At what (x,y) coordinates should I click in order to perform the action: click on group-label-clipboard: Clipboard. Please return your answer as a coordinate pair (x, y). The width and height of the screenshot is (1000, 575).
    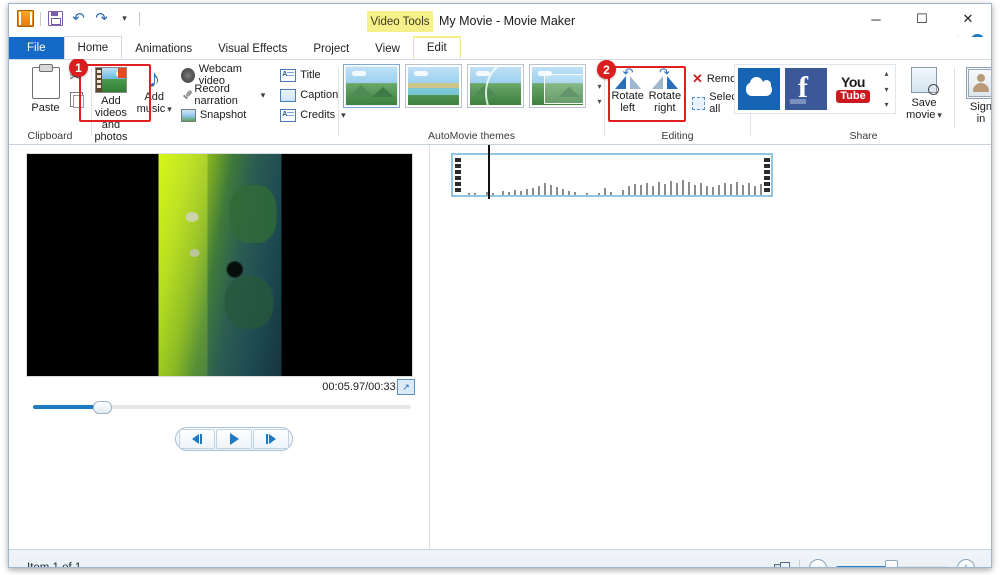
    Looking at the image, I should click on (50, 136).